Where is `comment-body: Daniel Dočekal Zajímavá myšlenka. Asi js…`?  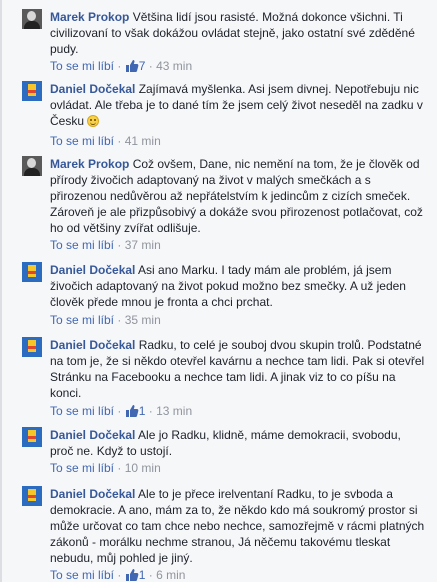
comment-body: Daniel Dočekal Zajímavá myšlenka. Asi js… is located at coordinates (238, 105).